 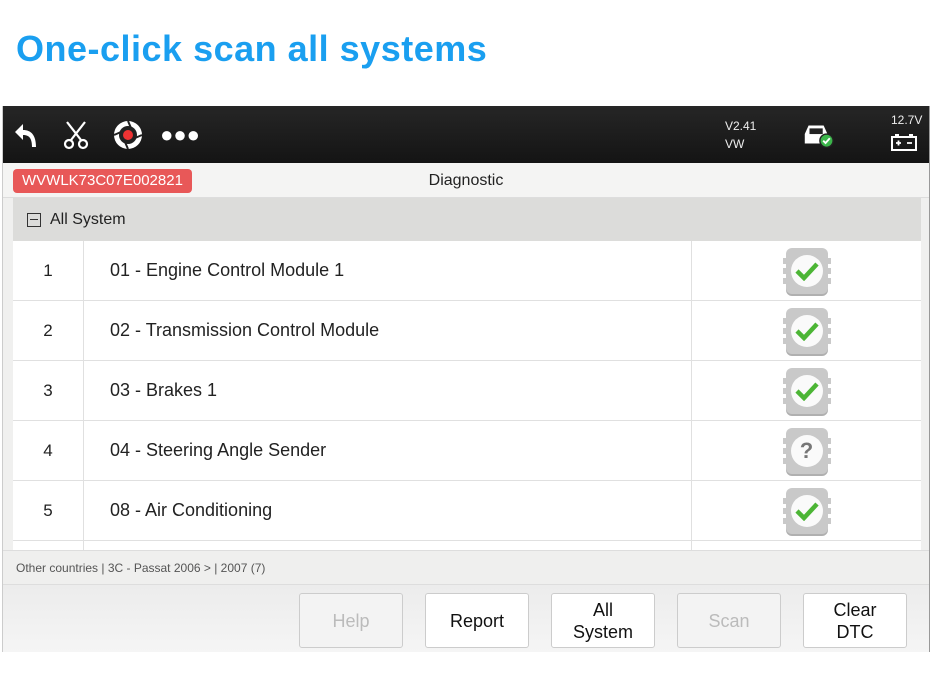 I want to click on all-system-group: All System, so click(x=467, y=219).